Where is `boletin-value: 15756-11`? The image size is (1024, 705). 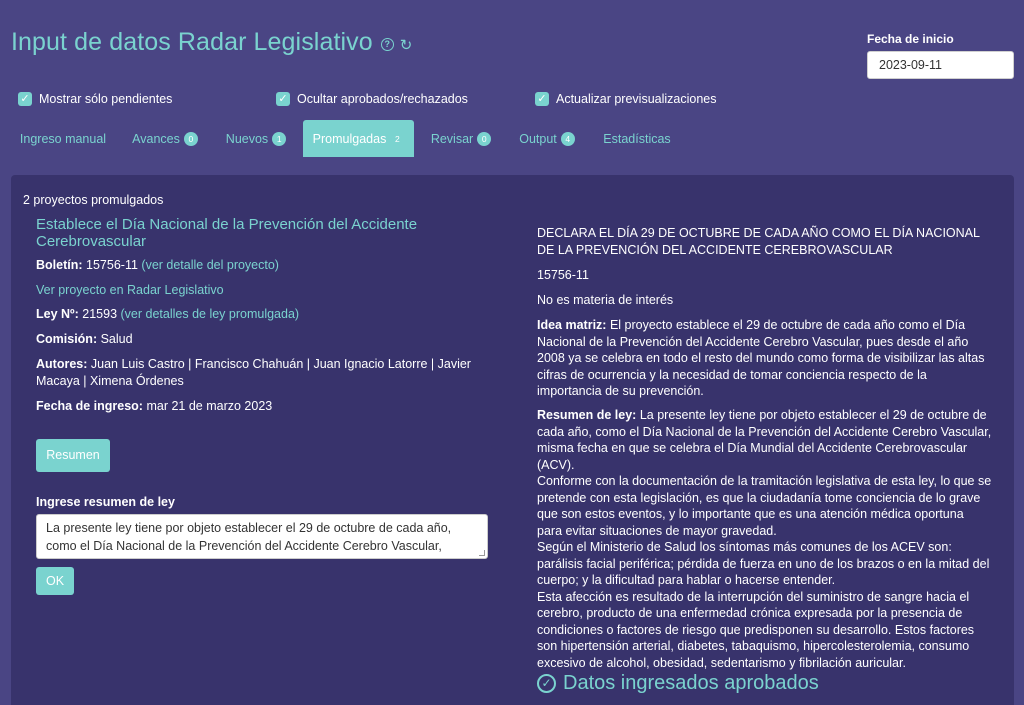
boletin-value: 15756-11 is located at coordinates (112, 265).